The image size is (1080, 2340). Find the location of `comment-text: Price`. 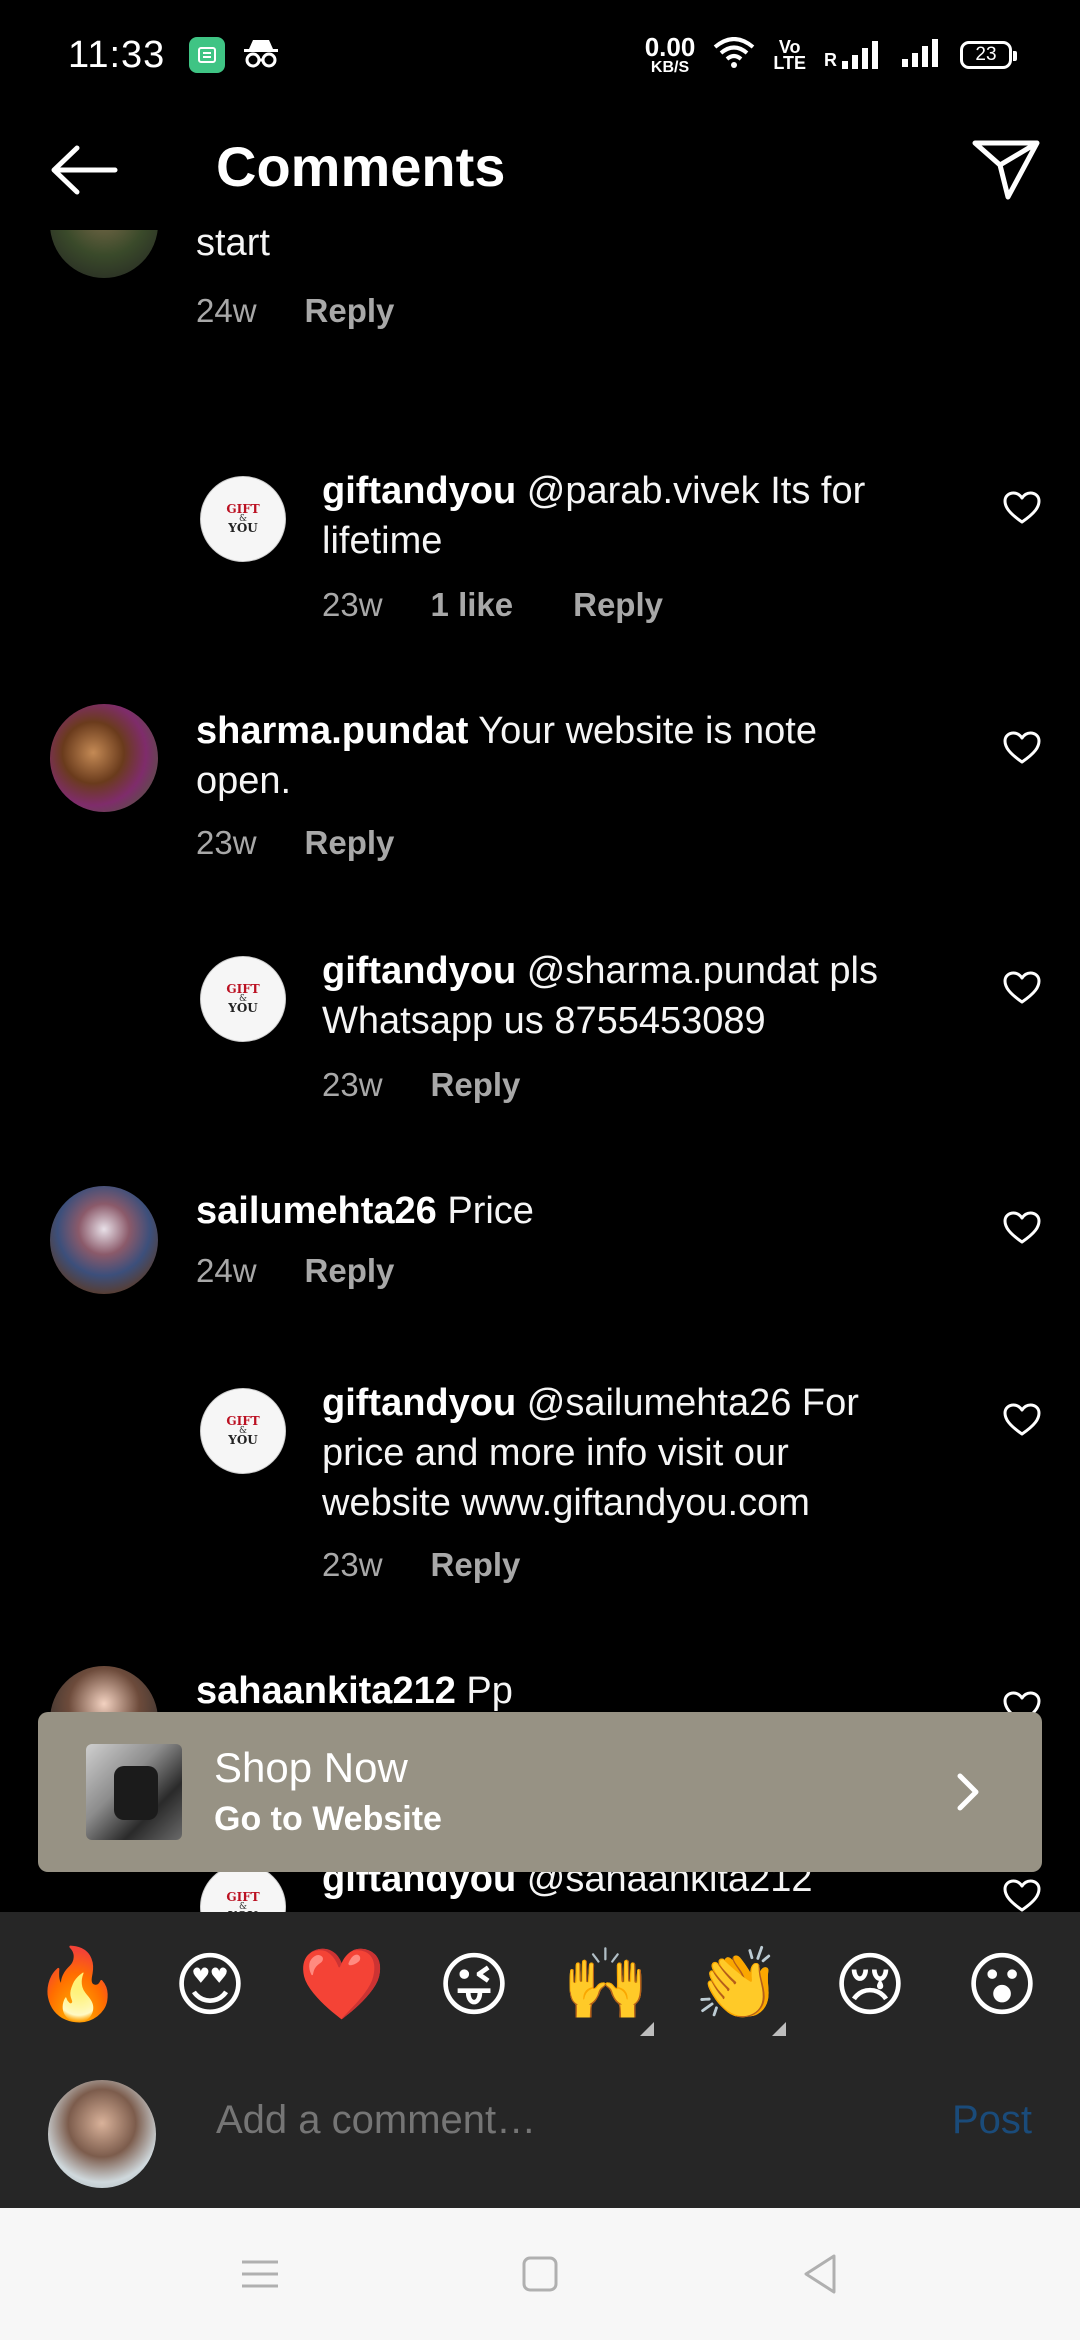

comment-text: Price is located at coordinates (490, 1211).